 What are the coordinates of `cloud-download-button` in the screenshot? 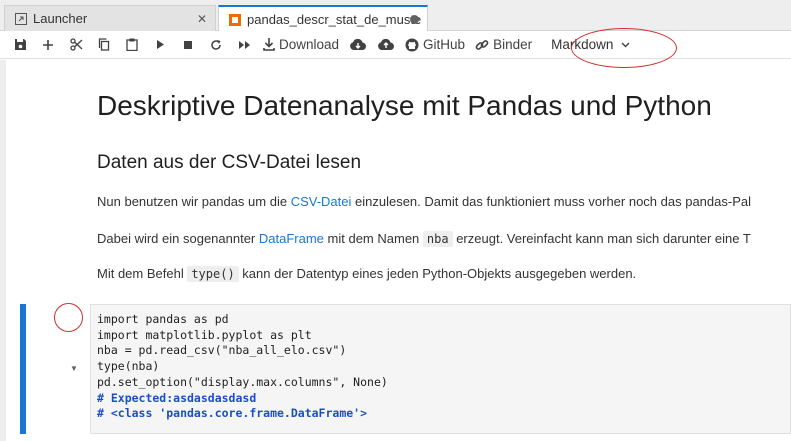 It's located at (358, 45).